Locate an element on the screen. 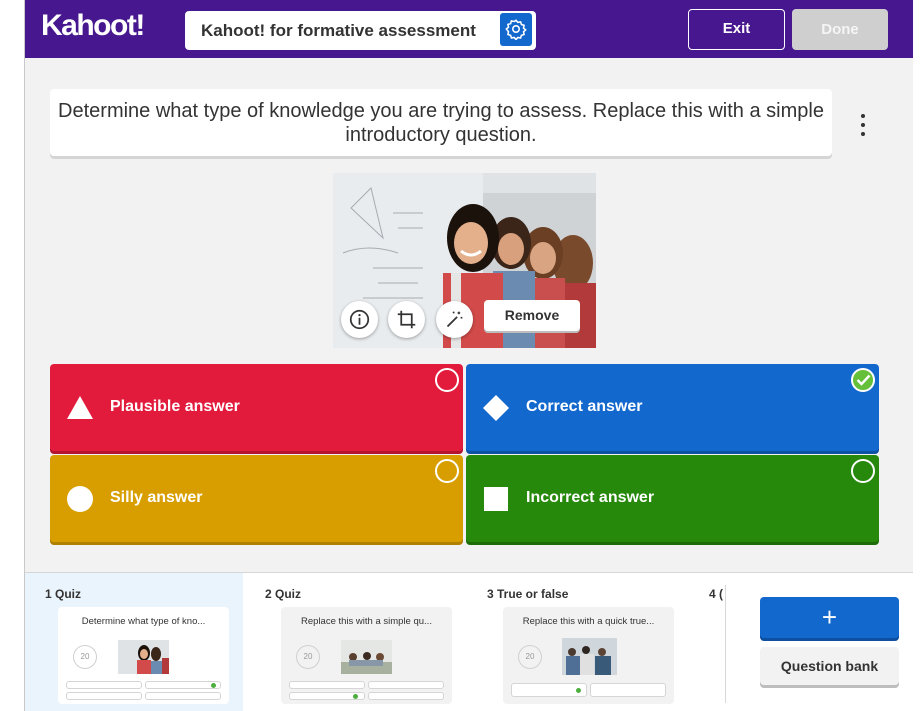 The width and height of the screenshot is (920, 711). info-icon is located at coordinates (359, 319).